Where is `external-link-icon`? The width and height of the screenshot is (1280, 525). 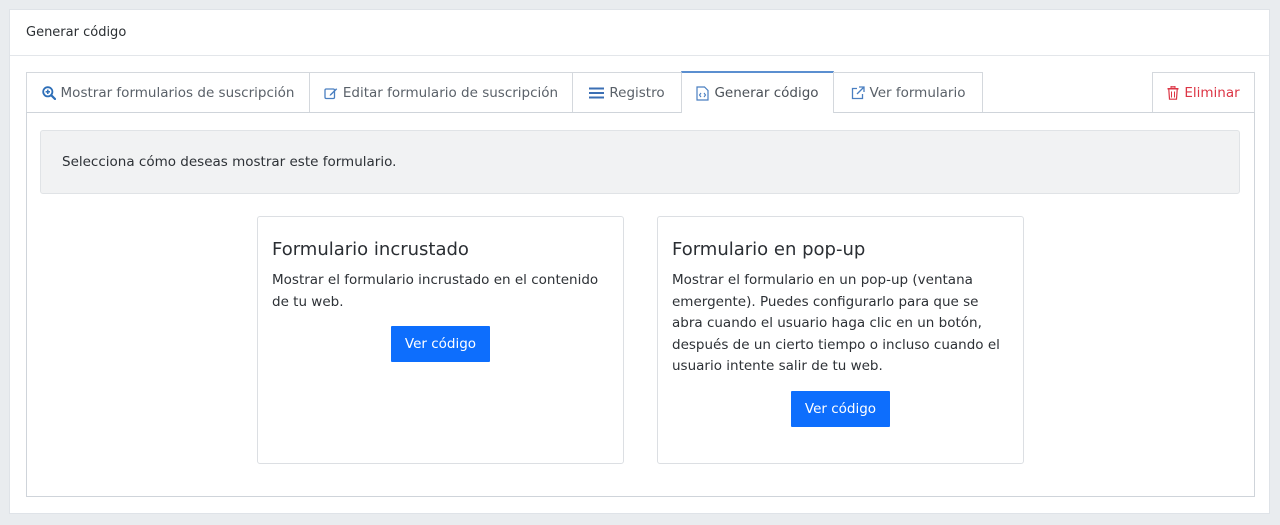 external-link-icon is located at coordinates (858, 92).